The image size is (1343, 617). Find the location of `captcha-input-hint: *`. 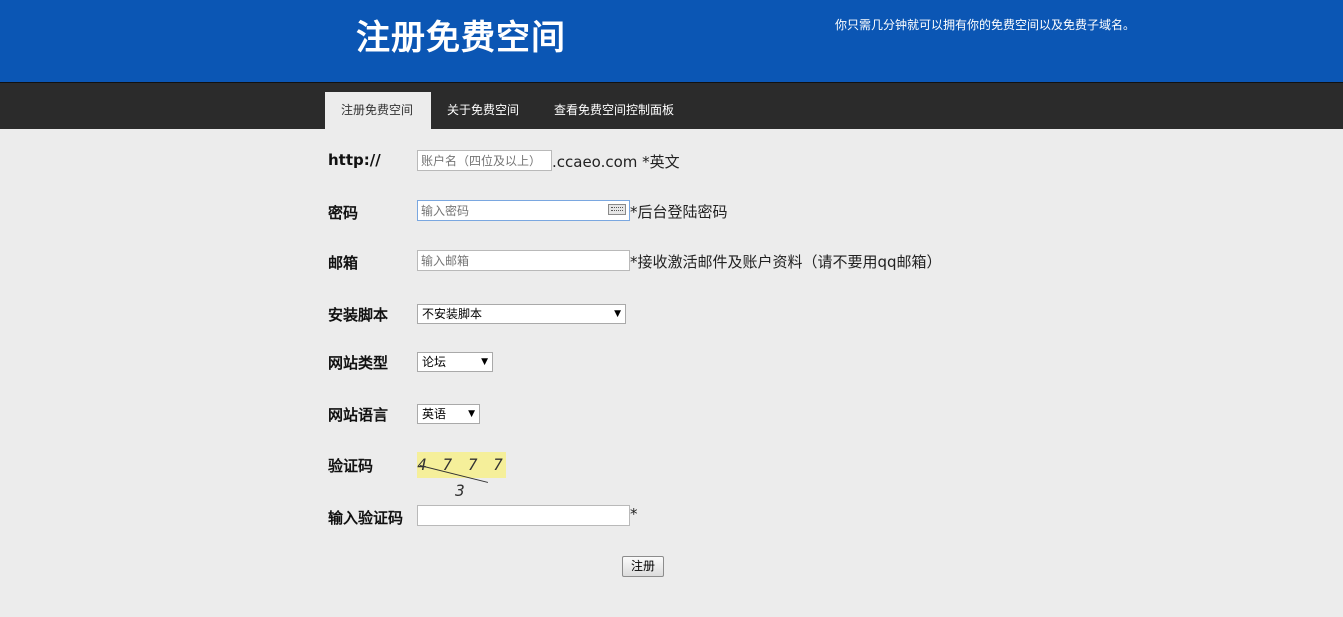

captcha-input-hint: * is located at coordinates (634, 514).